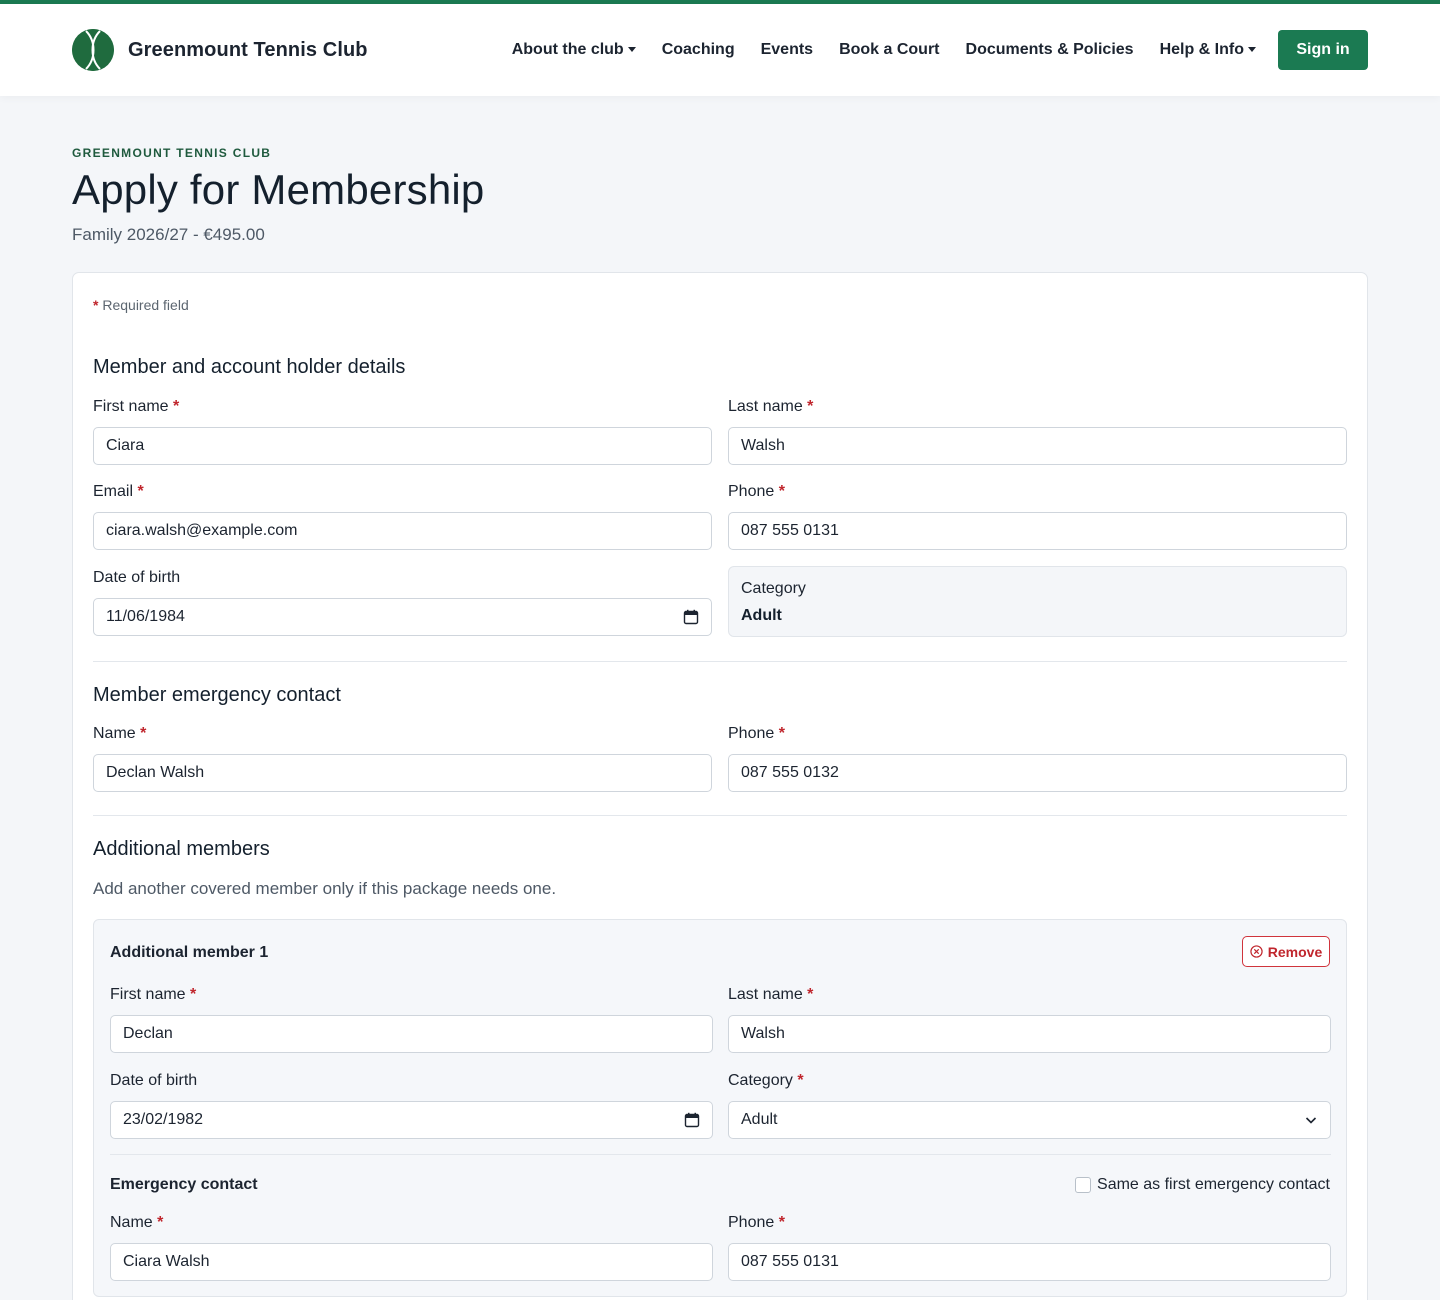  I want to click on additional-member-title: Additional member 1, so click(189, 952).